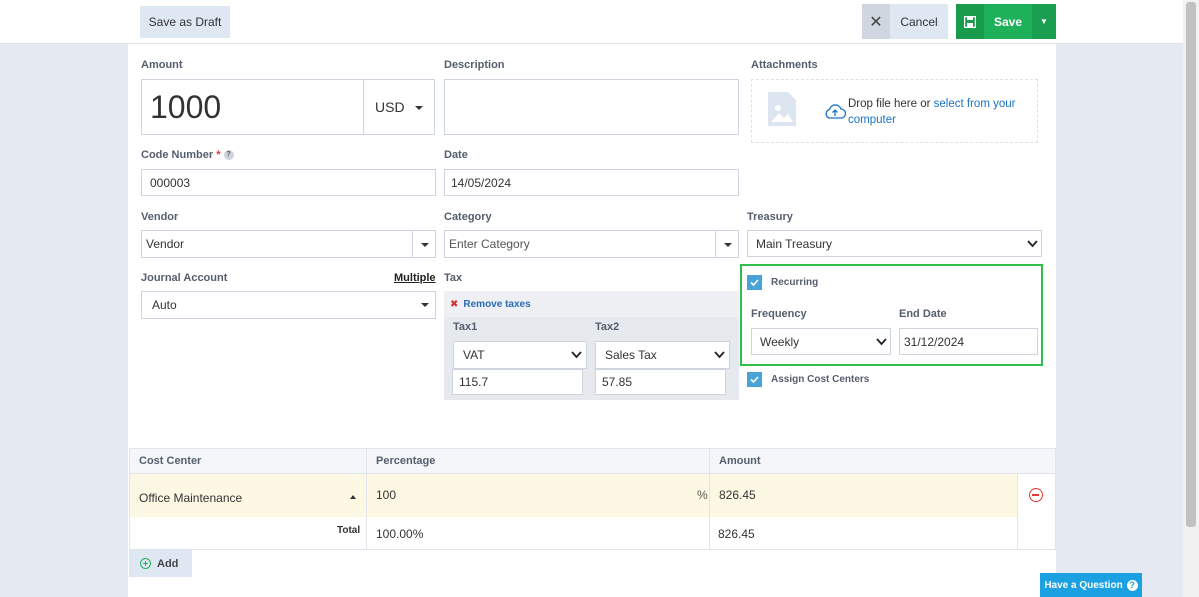  I want to click on recurring-label: Recurring, so click(795, 282).